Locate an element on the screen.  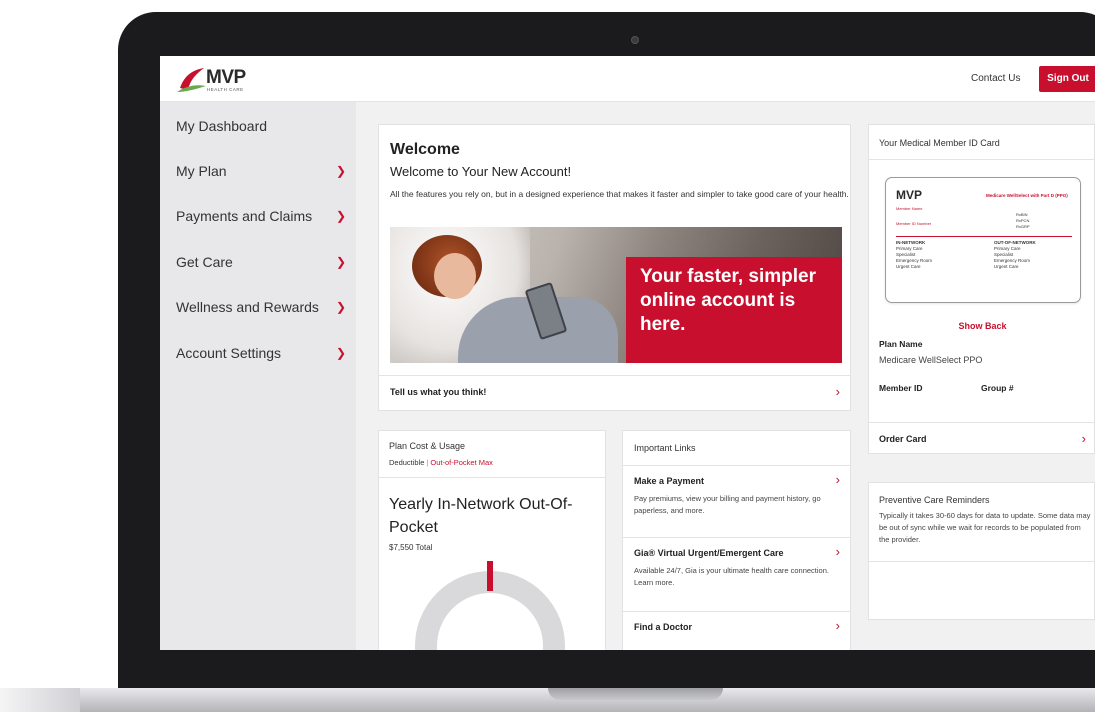
plan-name-value: Medicare WellSelect PPO is located at coordinates (931, 360).